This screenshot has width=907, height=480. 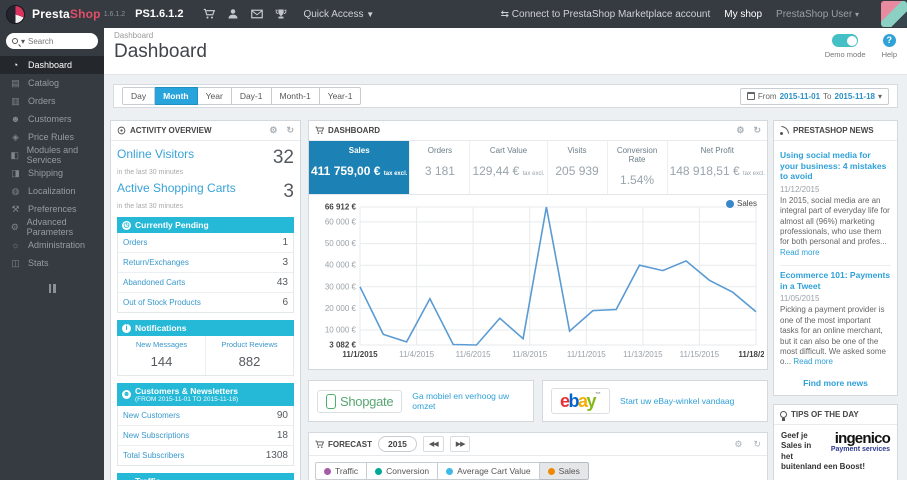 I want to click on online-visitors-link: Online Visitors, so click(x=155, y=154).